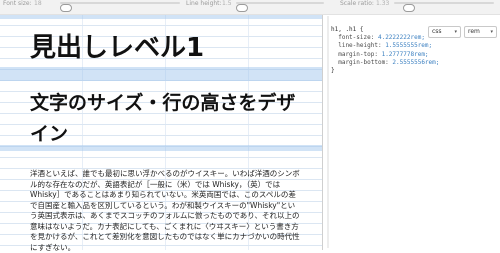 The width and height of the screenshot is (500, 253). What do you see at coordinates (161, 74) in the screenshot?
I see `h2-margin-highlight` at bounding box center [161, 74].